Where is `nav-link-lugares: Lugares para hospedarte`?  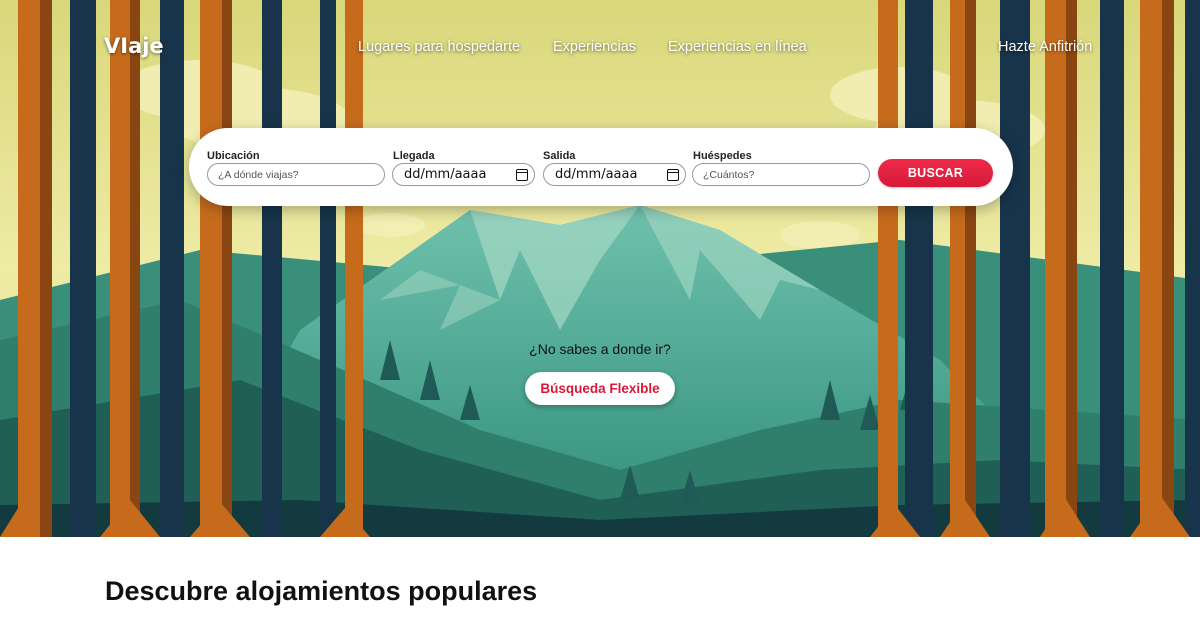
nav-link-lugares: Lugares para hospedarte is located at coordinates (439, 47).